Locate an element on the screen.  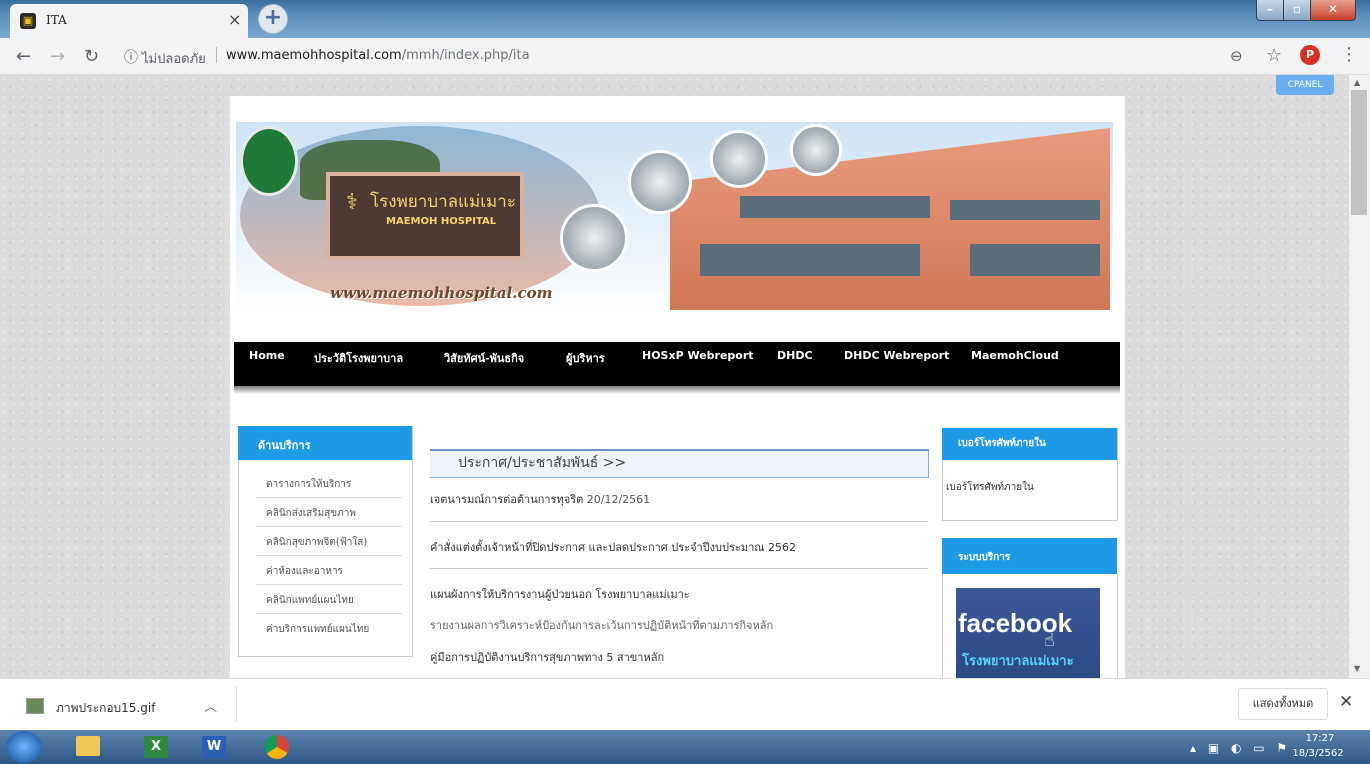
phone-panel-title: เบอร์โทรศัพท์ภายใน is located at coordinates (1002, 443).